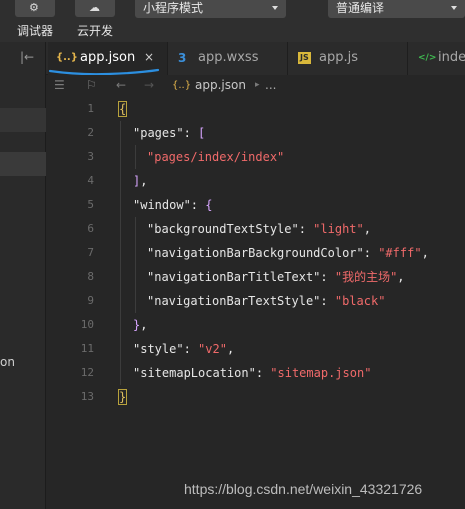 This screenshot has width=465, height=509. What do you see at coordinates (427, 58) in the screenshot?
I see `wxml-file-icon: </>` at bounding box center [427, 58].